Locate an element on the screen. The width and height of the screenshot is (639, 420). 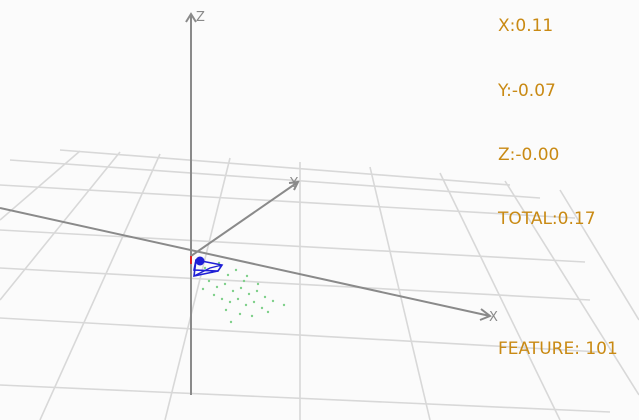
y-axis-label: Y is located at coordinates (293, 183).